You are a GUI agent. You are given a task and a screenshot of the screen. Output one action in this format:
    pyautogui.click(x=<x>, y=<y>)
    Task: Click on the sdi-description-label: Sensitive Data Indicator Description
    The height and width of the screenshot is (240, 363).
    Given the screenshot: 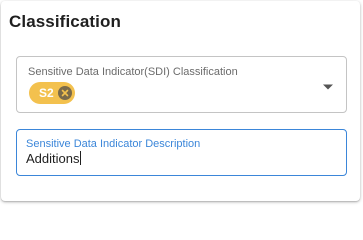 What is the action you would take?
    pyautogui.click(x=113, y=144)
    